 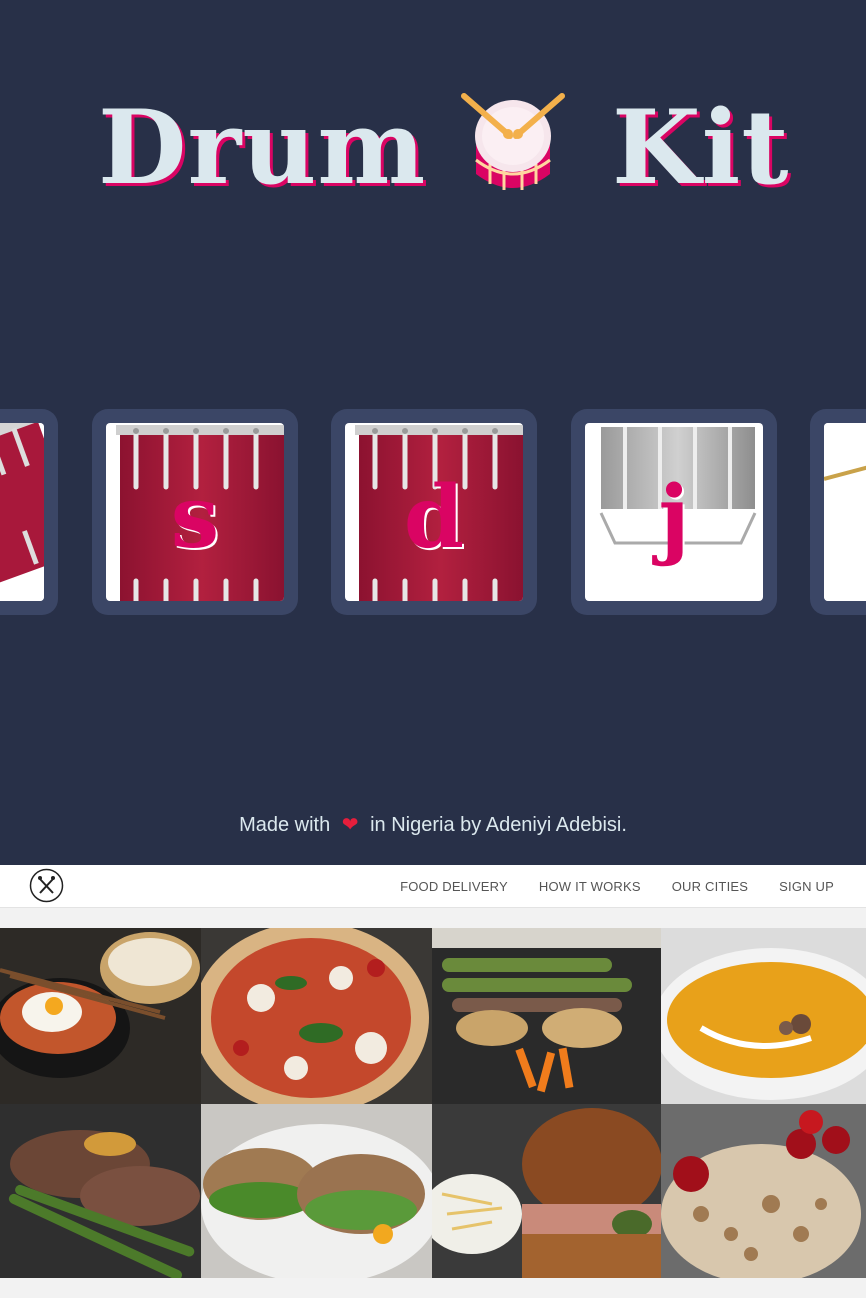 I want to click on sandwich-photo, so click(x=316, y=1191).